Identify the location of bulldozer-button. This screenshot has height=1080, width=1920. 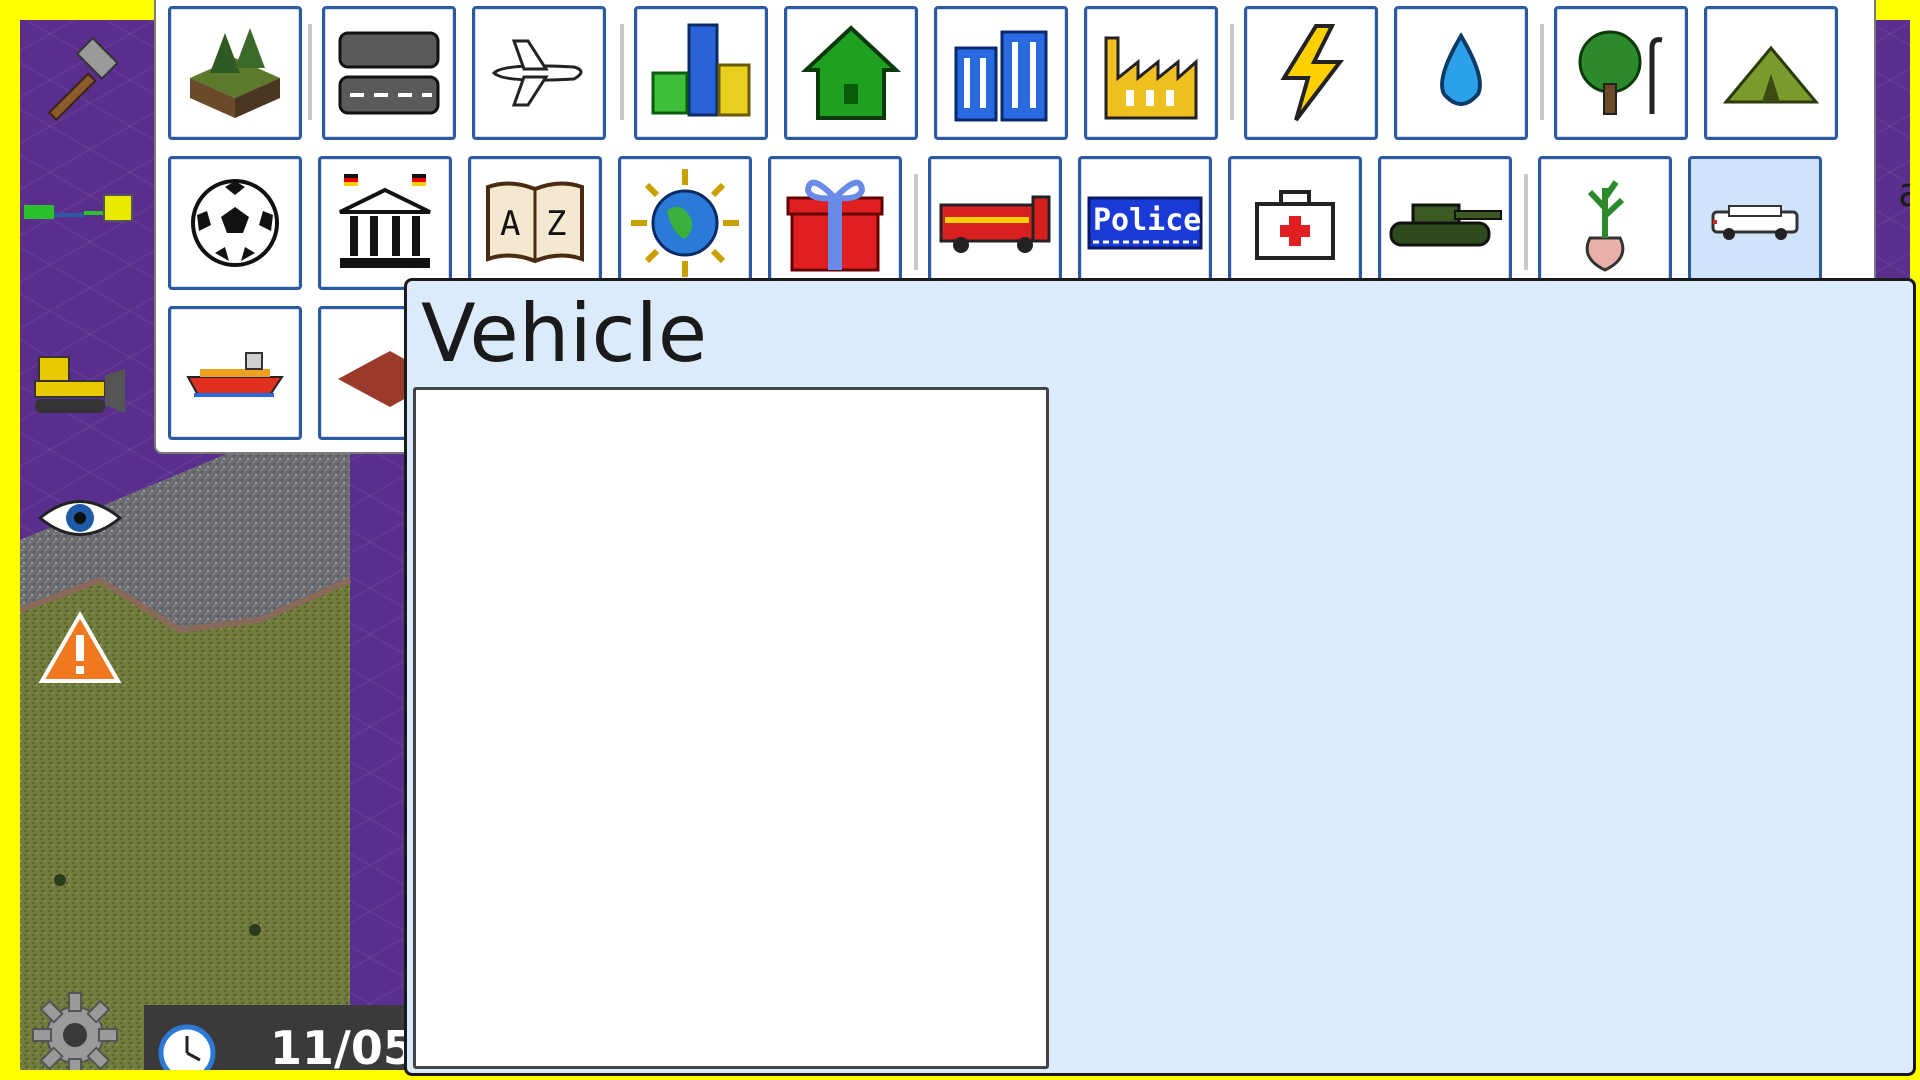
(80, 385).